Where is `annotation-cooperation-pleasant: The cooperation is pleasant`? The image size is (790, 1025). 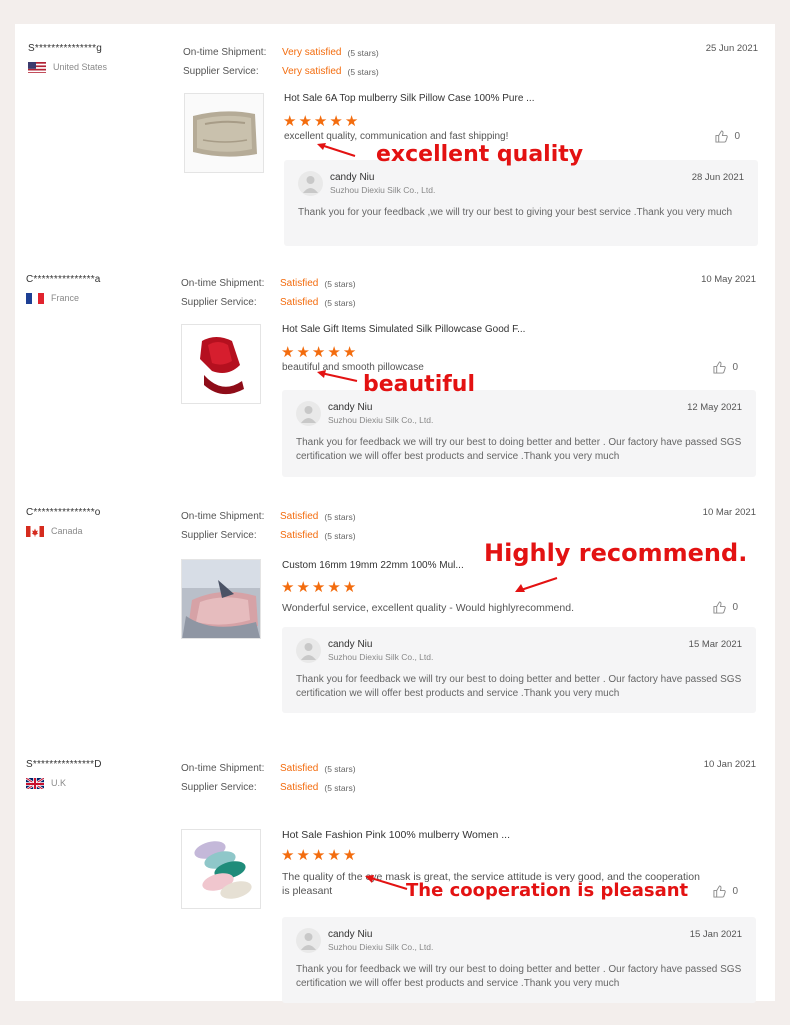
annotation-cooperation-pleasant: The cooperation is pleasant is located at coordinates (547, 890).